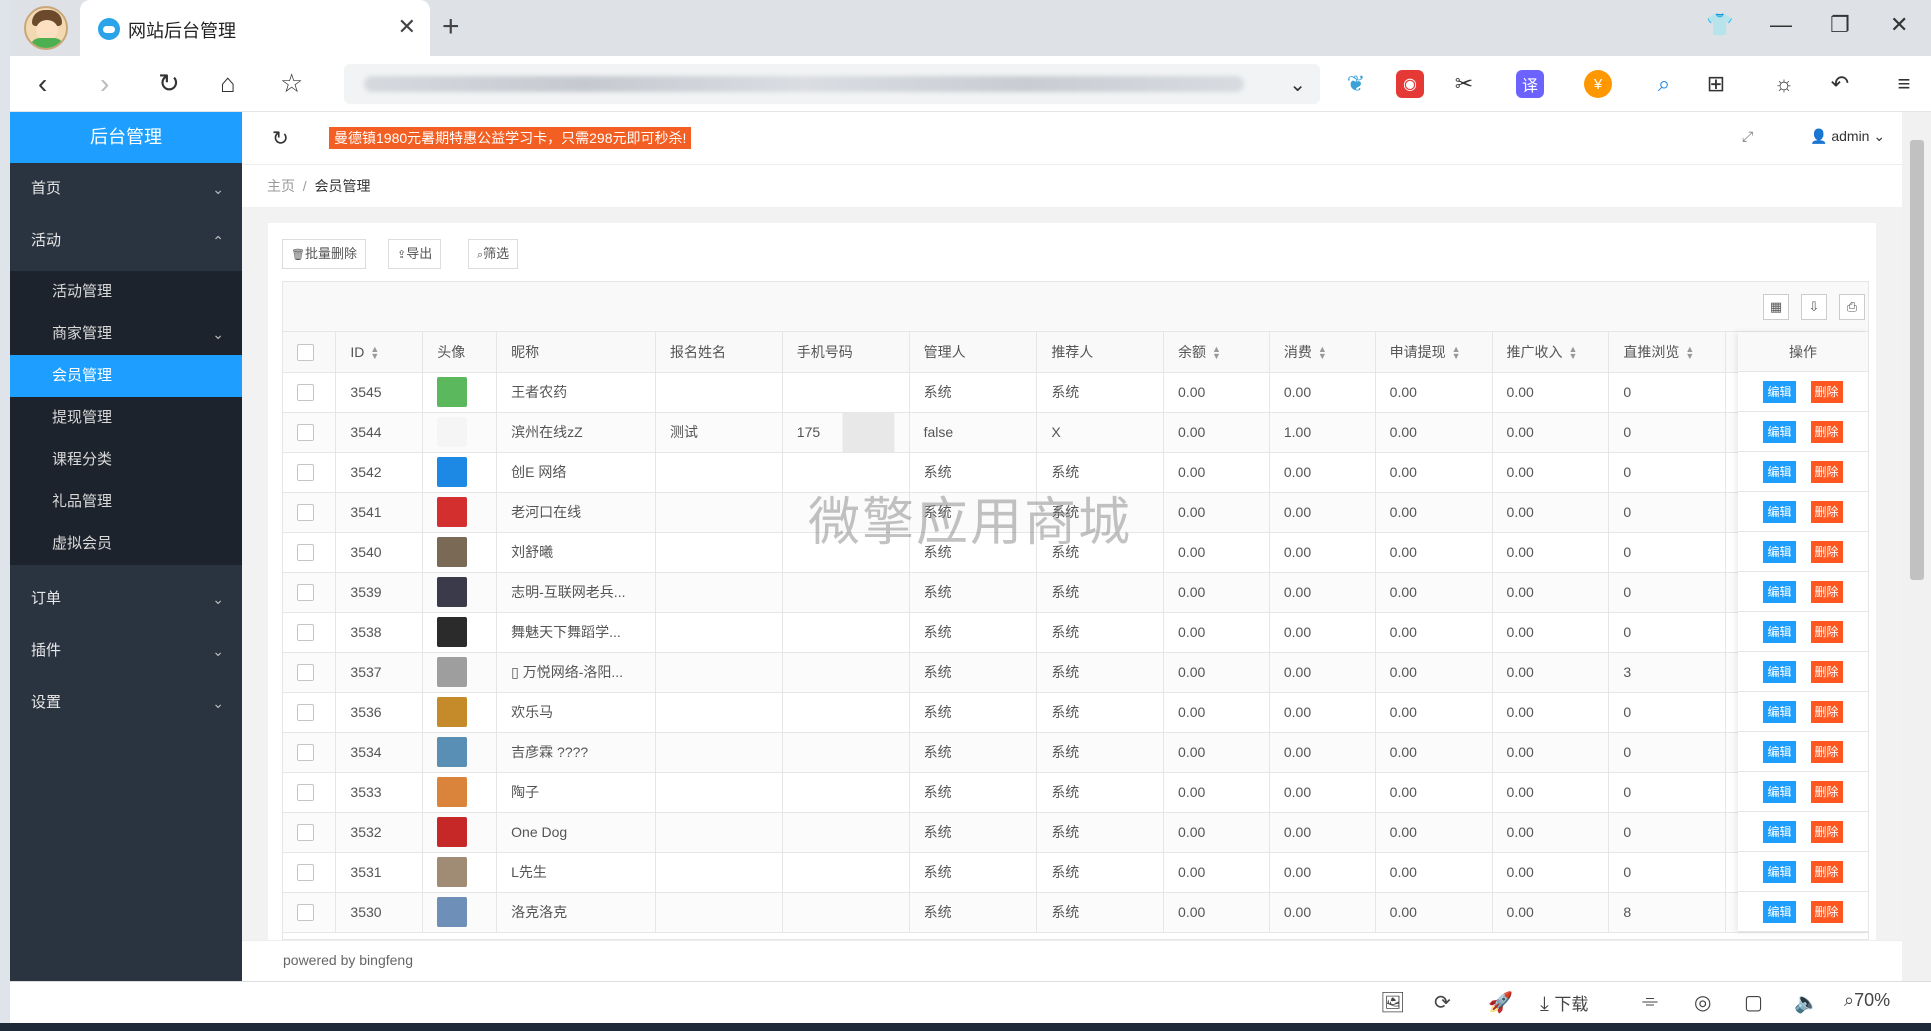  Describe the element at coordinates (126, 241) in the screenshot. I see `sidebar-item-activity: 活动 ⌃` at that location.